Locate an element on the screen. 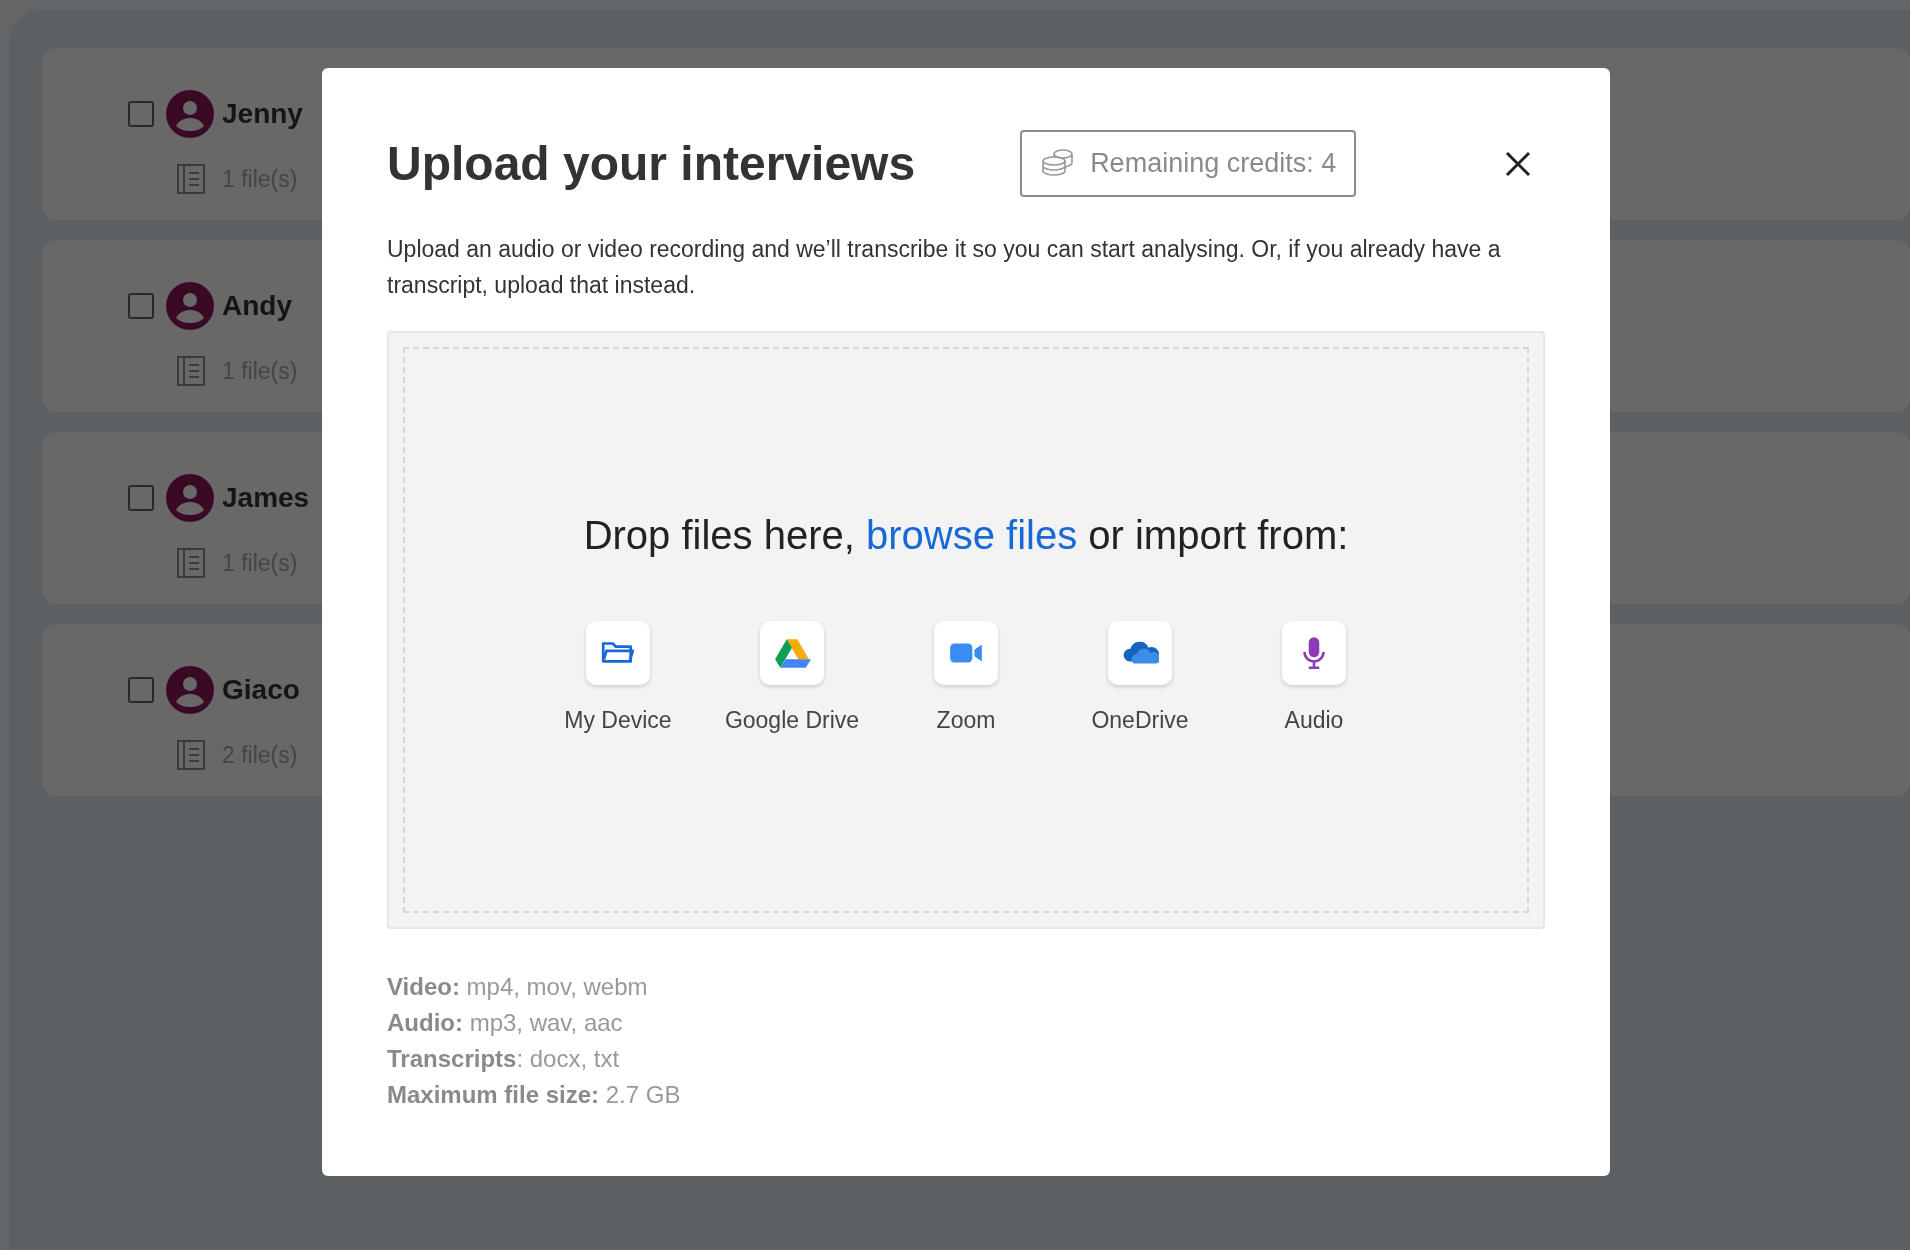 The width and height of the screenshot is (1910, 1250). drop-instructions: Drop files here, browse files or import from: is located at coordinates (966, 535).